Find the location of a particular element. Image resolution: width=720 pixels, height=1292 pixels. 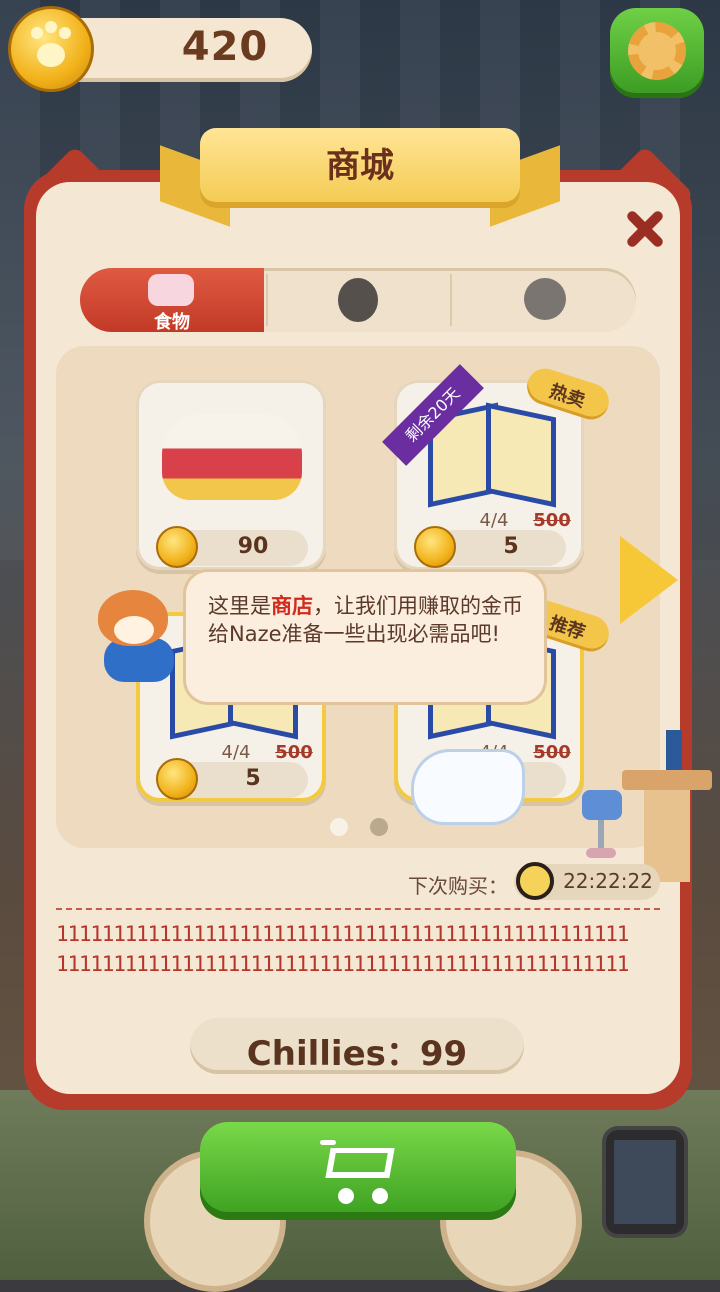

shop-title: 商城 is located at coordinates (360, 166).